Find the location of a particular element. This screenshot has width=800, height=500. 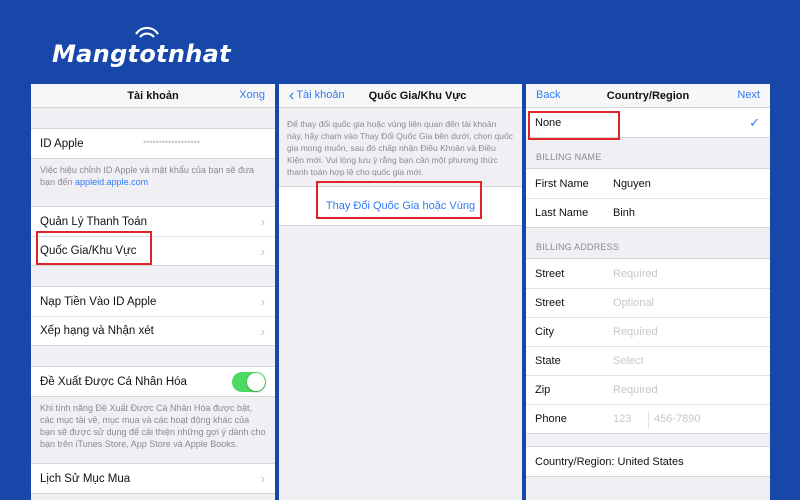

billing-address-header: BILLING ADDRESS is located at coordinates (578, 247).